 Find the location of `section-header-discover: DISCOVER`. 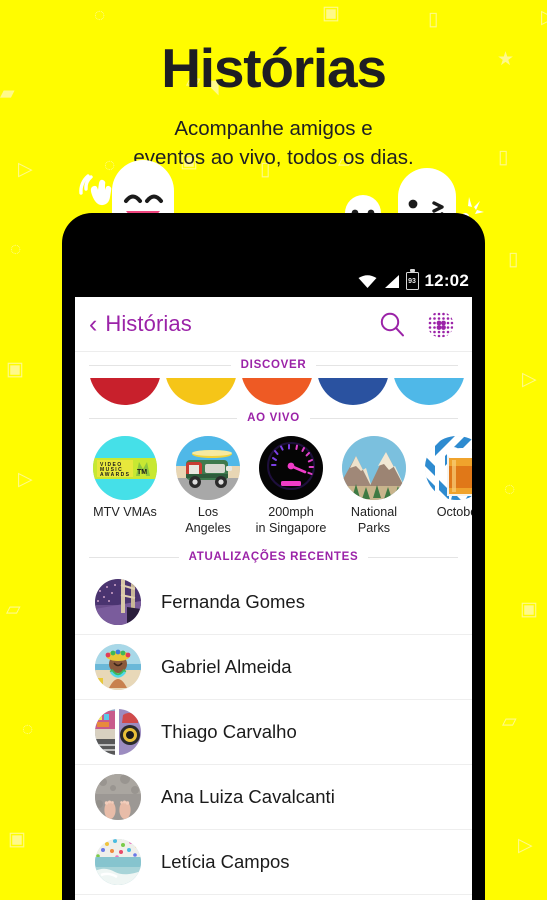

section-header-discover: DISCOVER is located at coordinates (273, 365).